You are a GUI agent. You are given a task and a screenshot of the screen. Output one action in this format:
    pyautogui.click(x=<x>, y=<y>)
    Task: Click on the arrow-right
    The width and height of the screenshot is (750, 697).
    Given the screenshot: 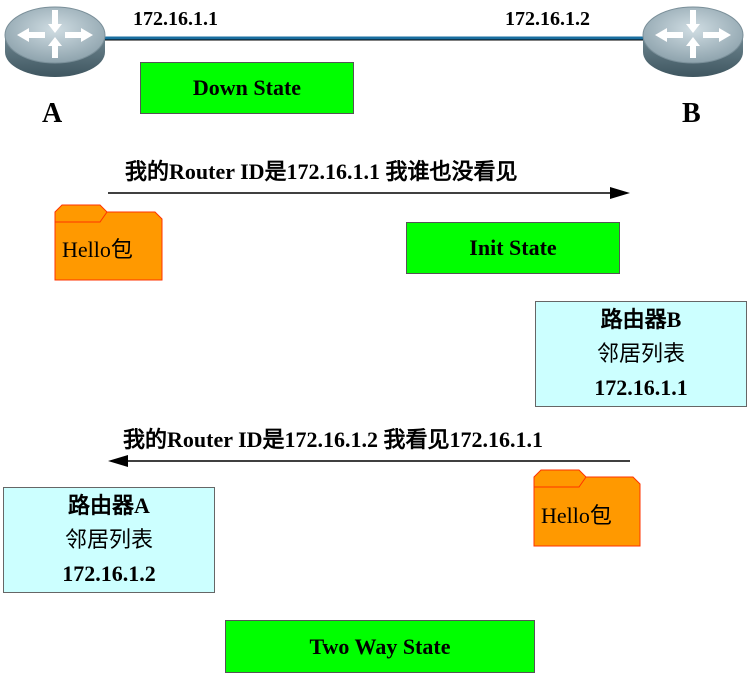 What is the action you would take?
    pyautogui.click(x=369, y=193)
    